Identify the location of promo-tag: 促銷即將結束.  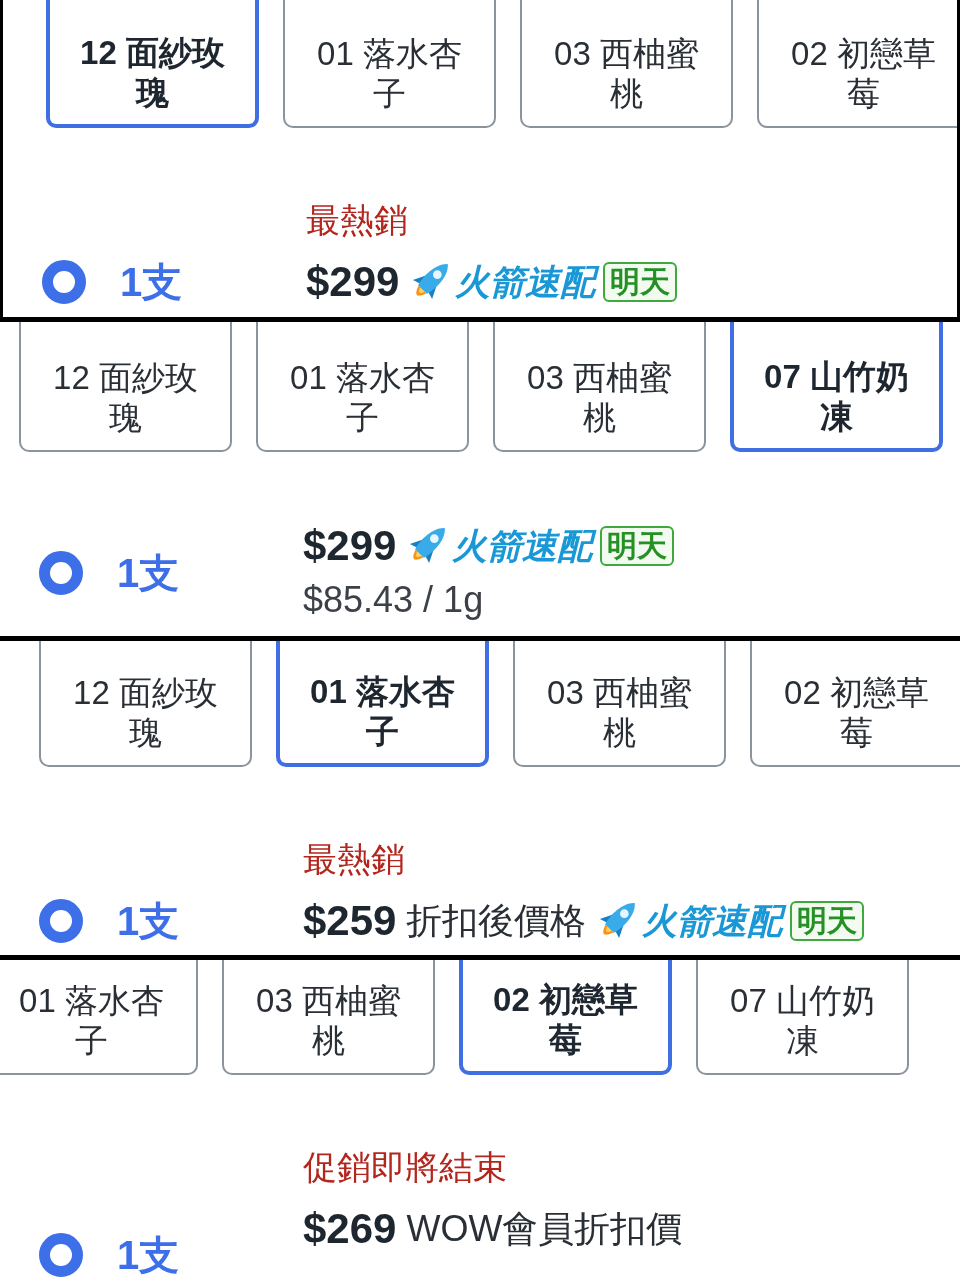
(405, 1167).